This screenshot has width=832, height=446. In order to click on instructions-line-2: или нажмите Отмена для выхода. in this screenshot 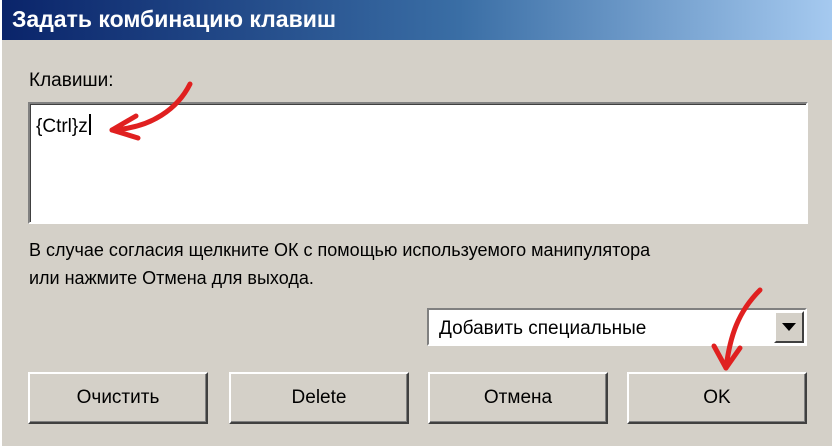, I will do `click(171, 278)`.